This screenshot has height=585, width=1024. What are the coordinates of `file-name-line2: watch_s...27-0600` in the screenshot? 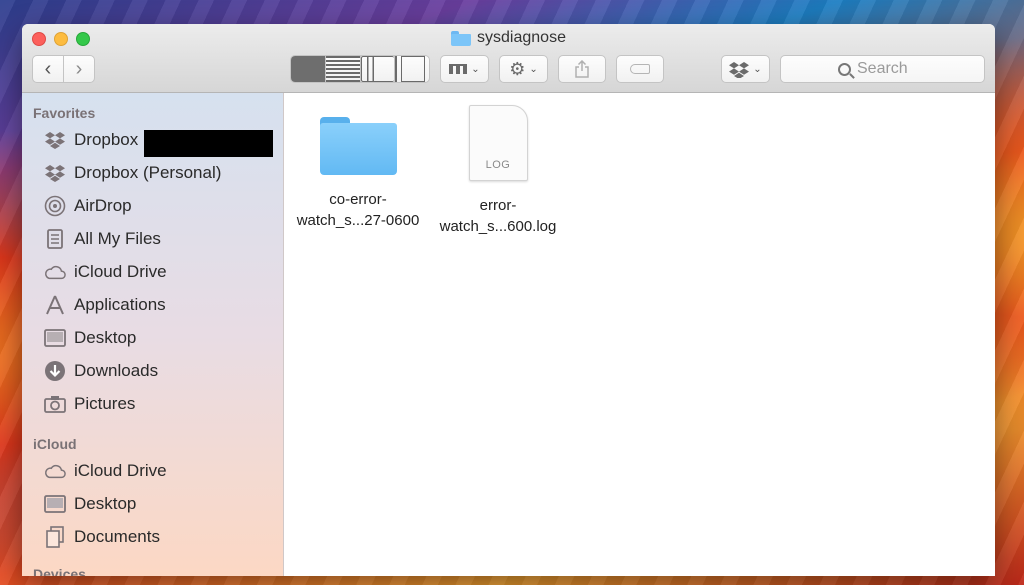 It's located at (358, 220).